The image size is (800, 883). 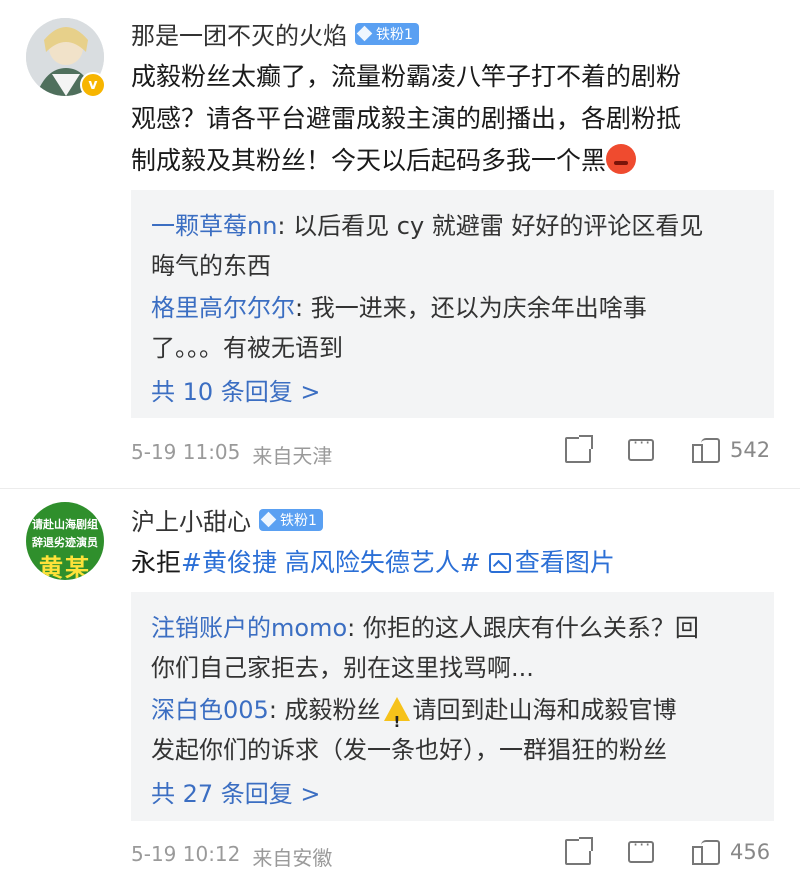 What do you see at coordinates (214, 226) in the screenshot?
I see `reply-user: 一颗草莓nn` at bounding box center [214, 226].